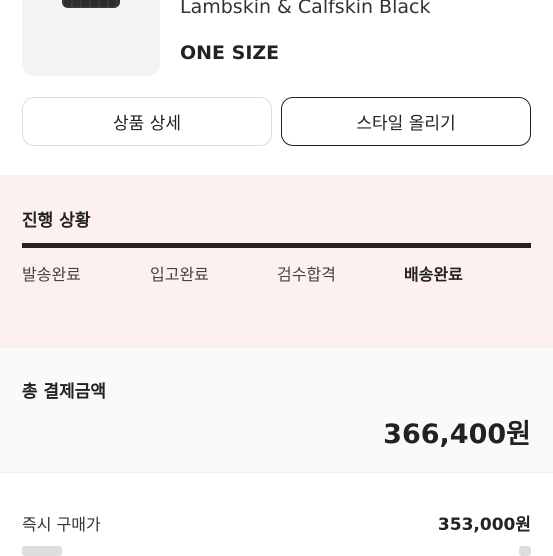  I want to click on instant-buy-label: 즉시 구매가, so click(61, 524).